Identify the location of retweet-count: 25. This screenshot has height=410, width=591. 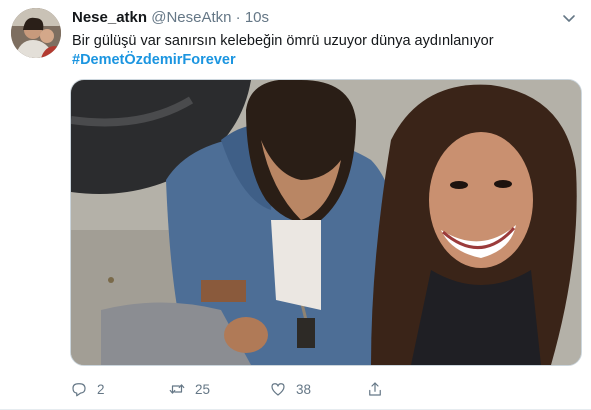
(203, 389).